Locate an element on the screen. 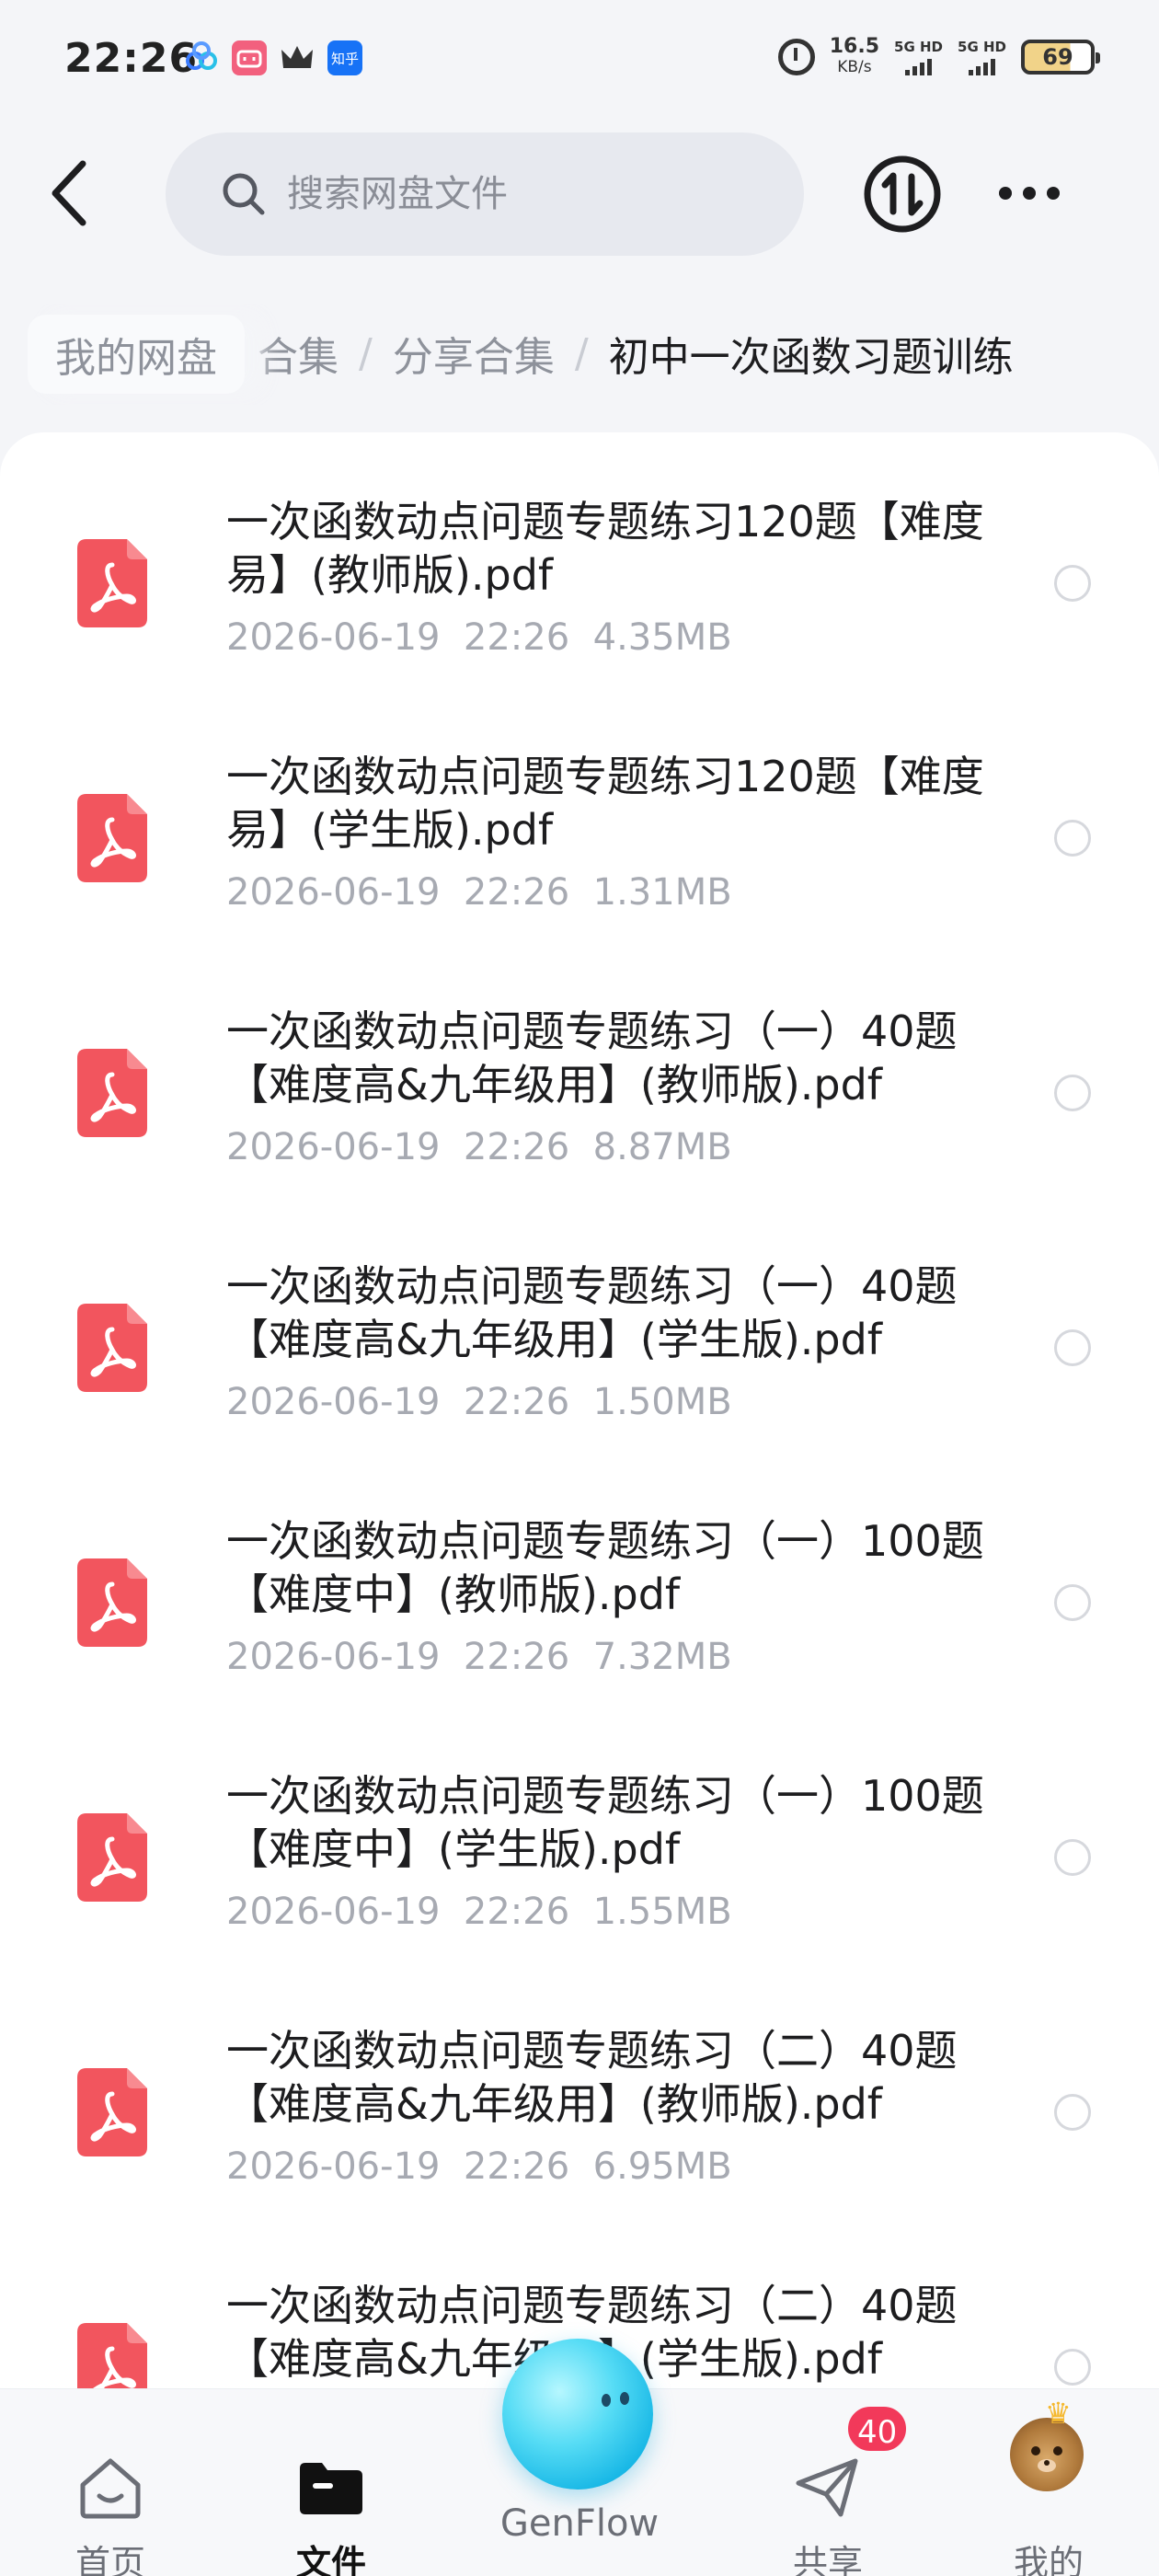 The width and height of the screenshot is (1159, 2576). chevron-left-icon is located at coordinates (69, 193).